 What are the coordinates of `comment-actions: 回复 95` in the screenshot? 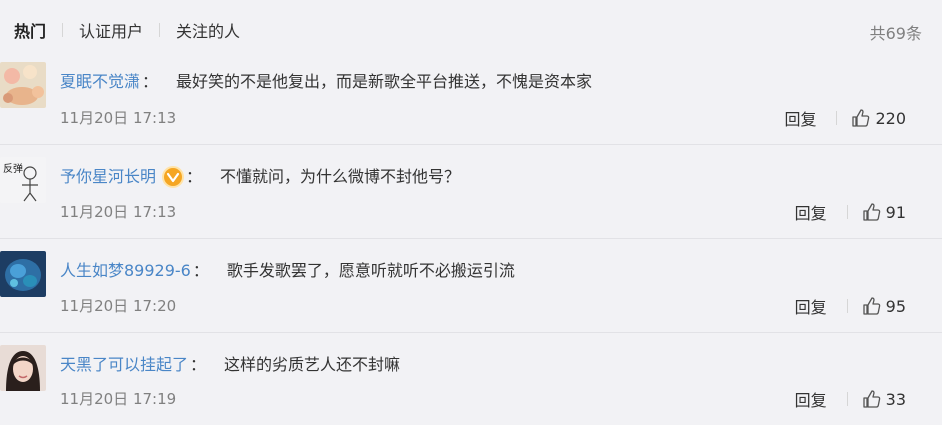 It's located at (850, 306).